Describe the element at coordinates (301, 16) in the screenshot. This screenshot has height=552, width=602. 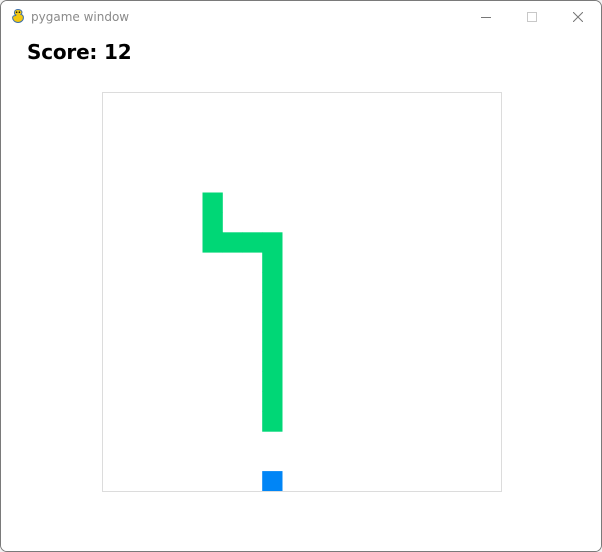
I see `title-bar: pygame window` at that location.